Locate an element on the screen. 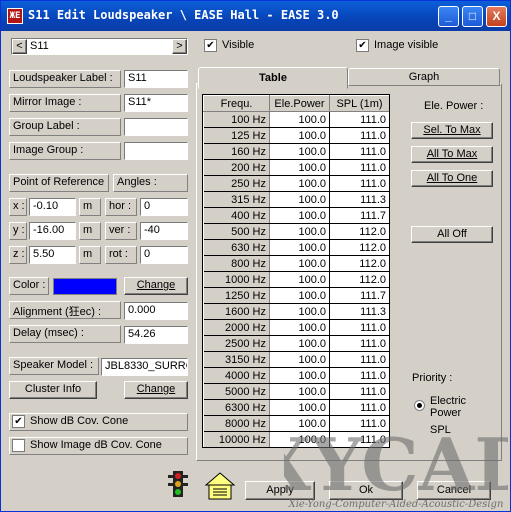 This screenshot has height=512, width=511. table-row: 400 Hz 100.0 111.7 is located at coordinates (296, 215).